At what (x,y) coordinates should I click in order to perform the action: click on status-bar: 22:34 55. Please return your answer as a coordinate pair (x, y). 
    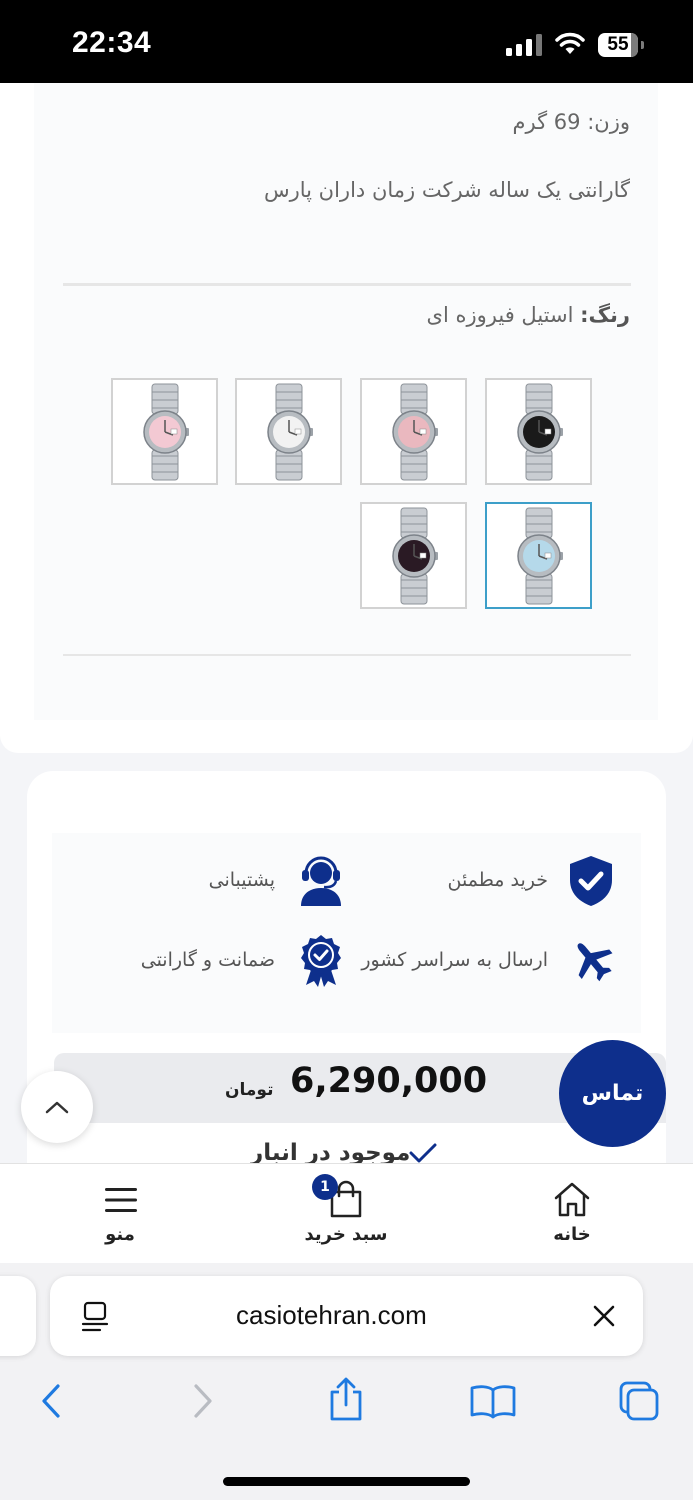
    Looking at the image, I should click on (346, 41).